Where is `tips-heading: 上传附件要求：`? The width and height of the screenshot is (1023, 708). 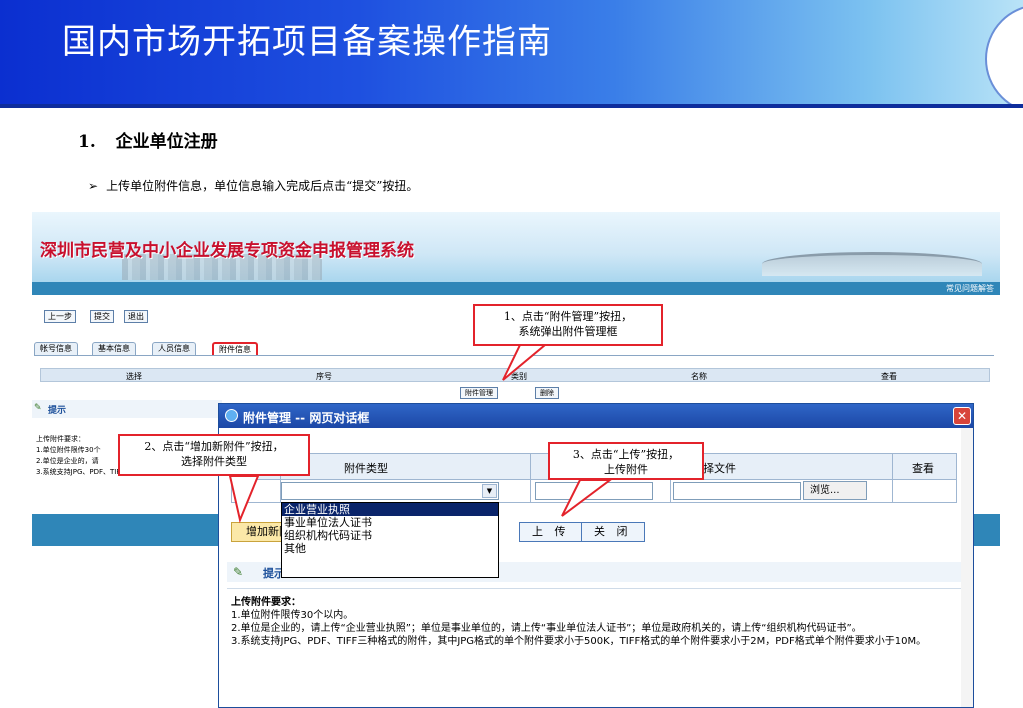
tips-heading: 上传附件要求： is located at coordinates (266, 602).